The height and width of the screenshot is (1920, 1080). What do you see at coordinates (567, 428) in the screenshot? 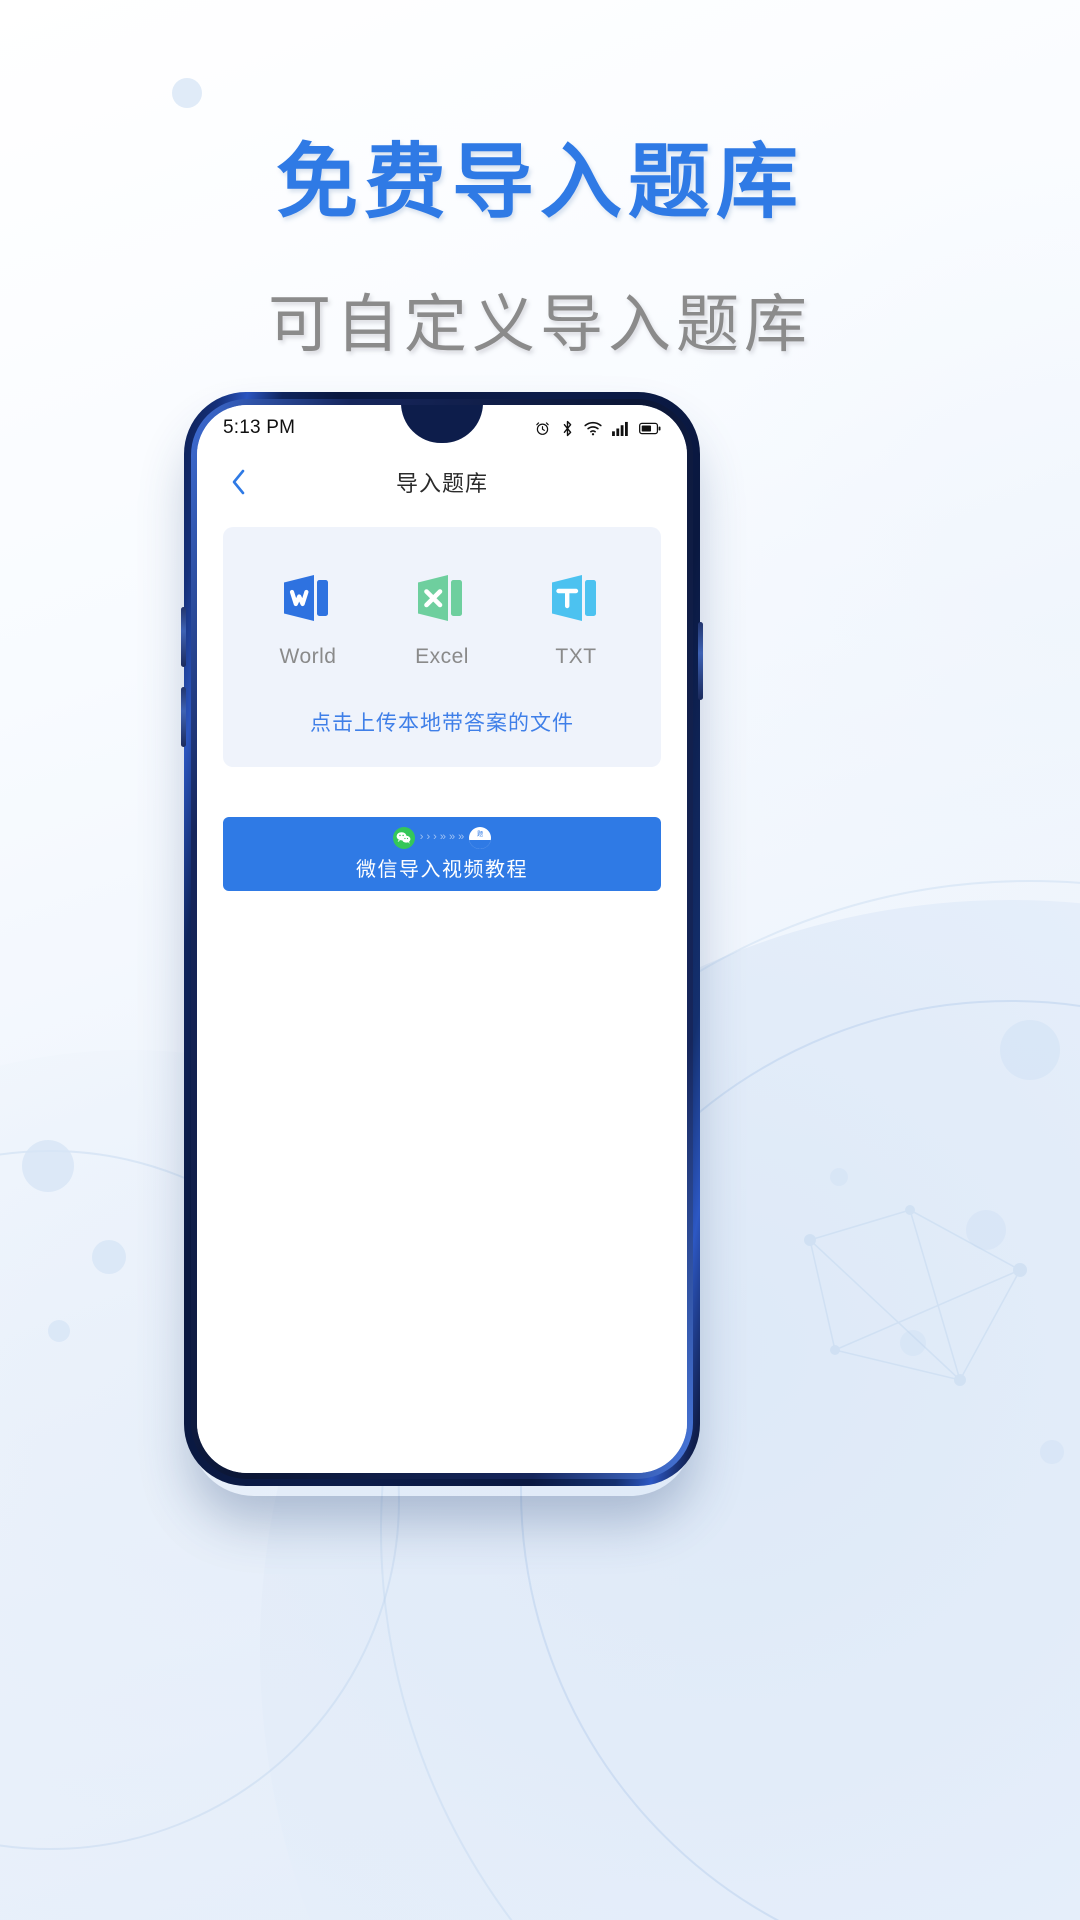
I see `bluetooth-icon` at bounding box center [567, 428].